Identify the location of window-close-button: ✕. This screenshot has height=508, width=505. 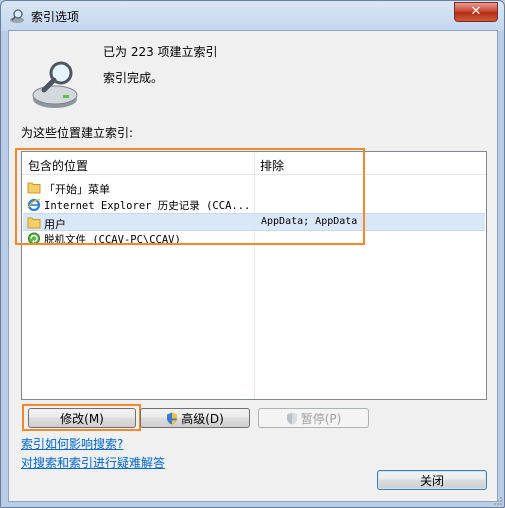
(476, 12).